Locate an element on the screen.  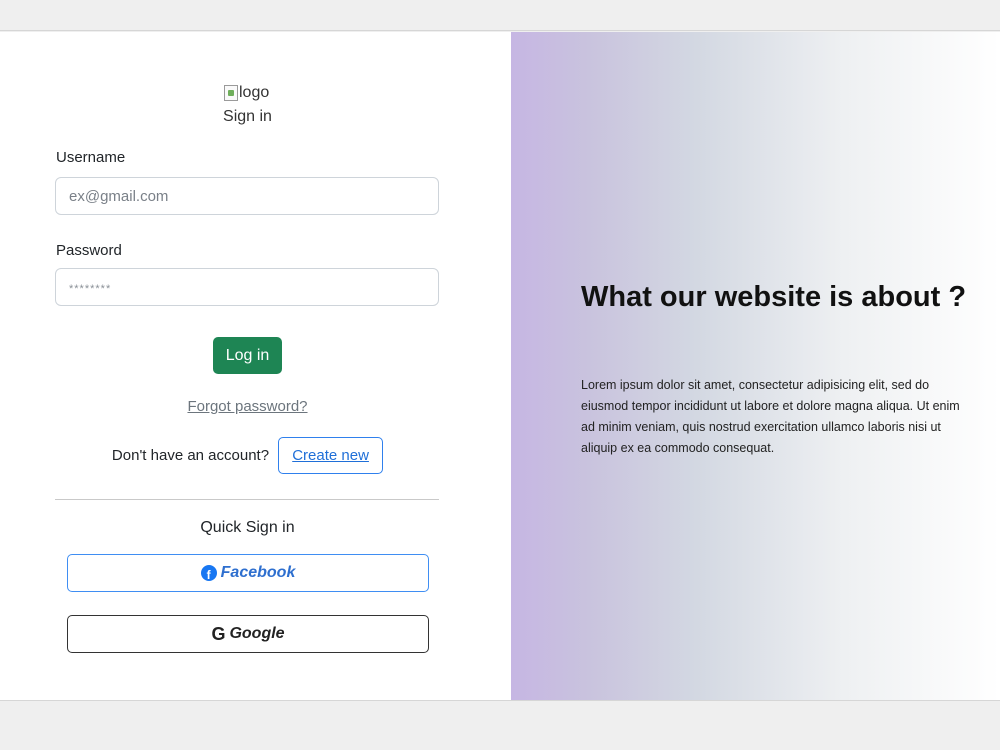
username-input is located at coordinates (247, 196).